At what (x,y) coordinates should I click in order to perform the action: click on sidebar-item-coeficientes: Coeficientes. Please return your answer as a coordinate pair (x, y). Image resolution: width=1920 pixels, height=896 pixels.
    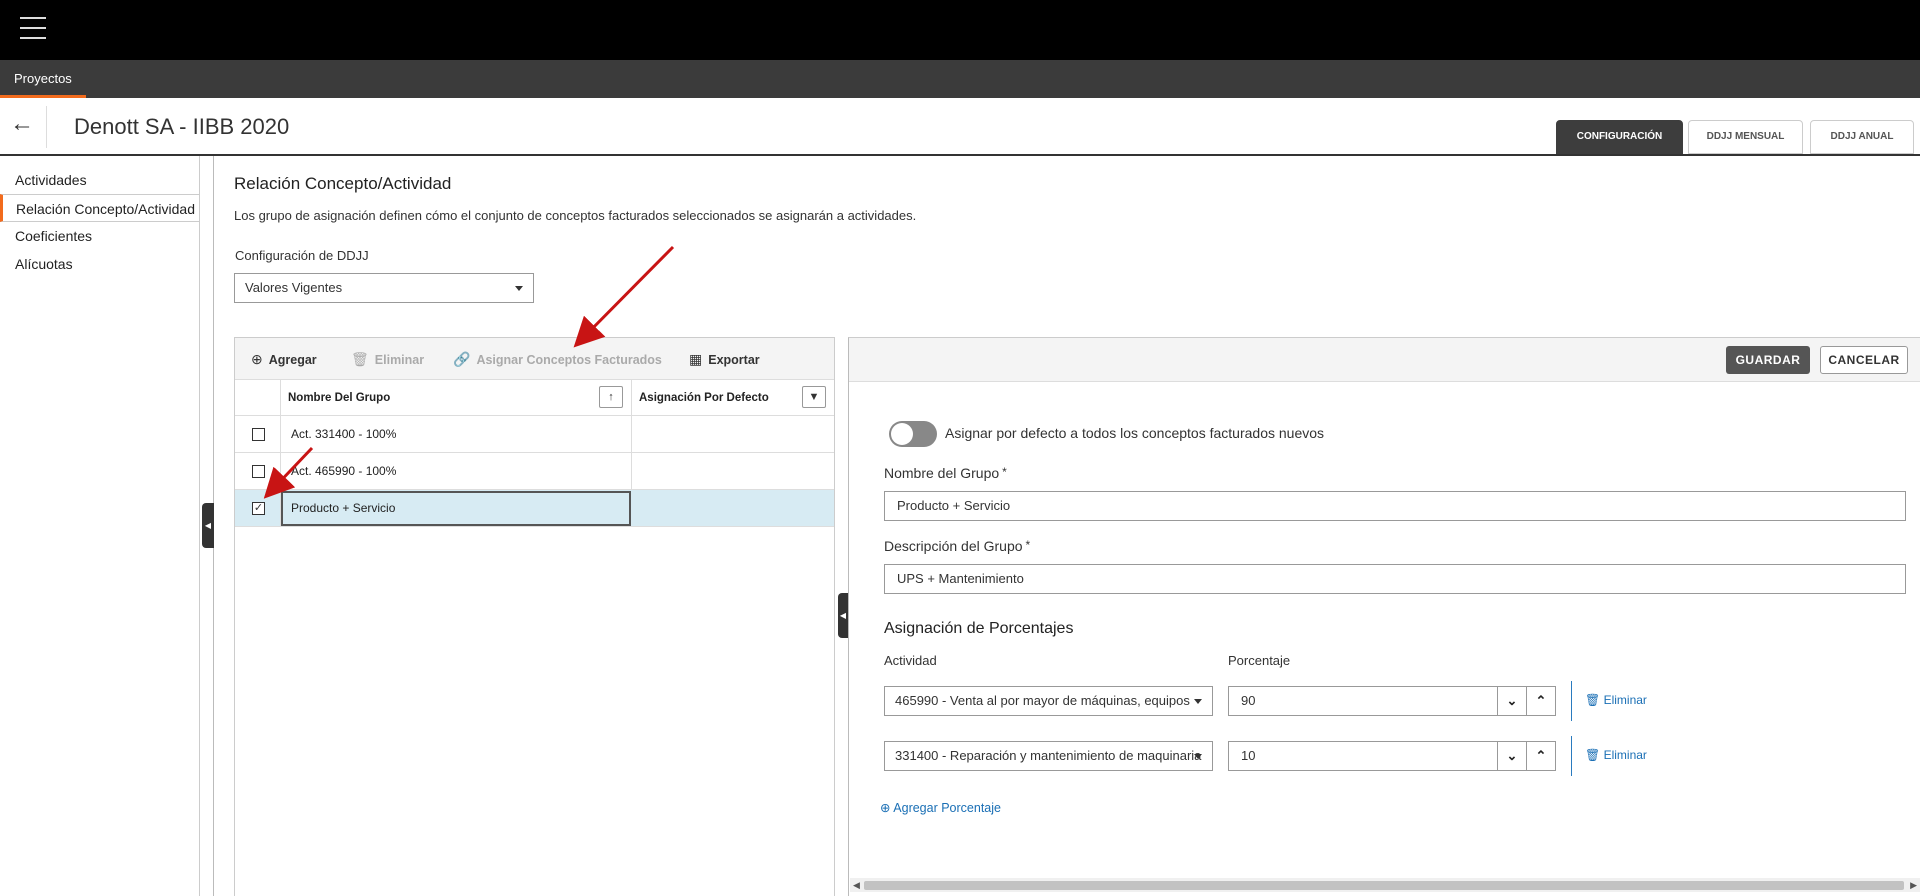
    Looking at the image, I should click on (99, 236).